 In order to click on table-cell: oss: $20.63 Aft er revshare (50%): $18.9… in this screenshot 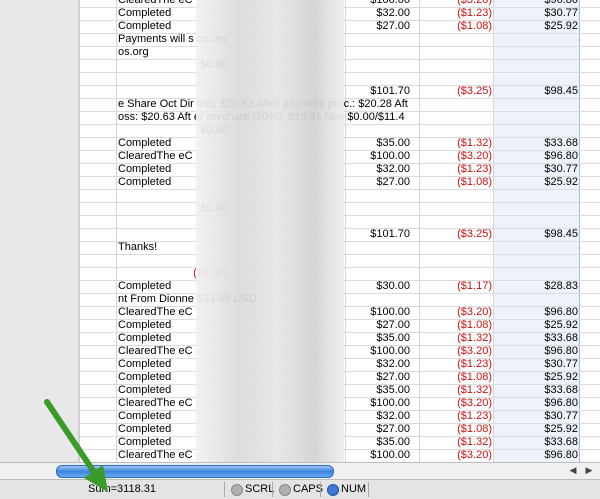, I will do `click(358, 117)`.